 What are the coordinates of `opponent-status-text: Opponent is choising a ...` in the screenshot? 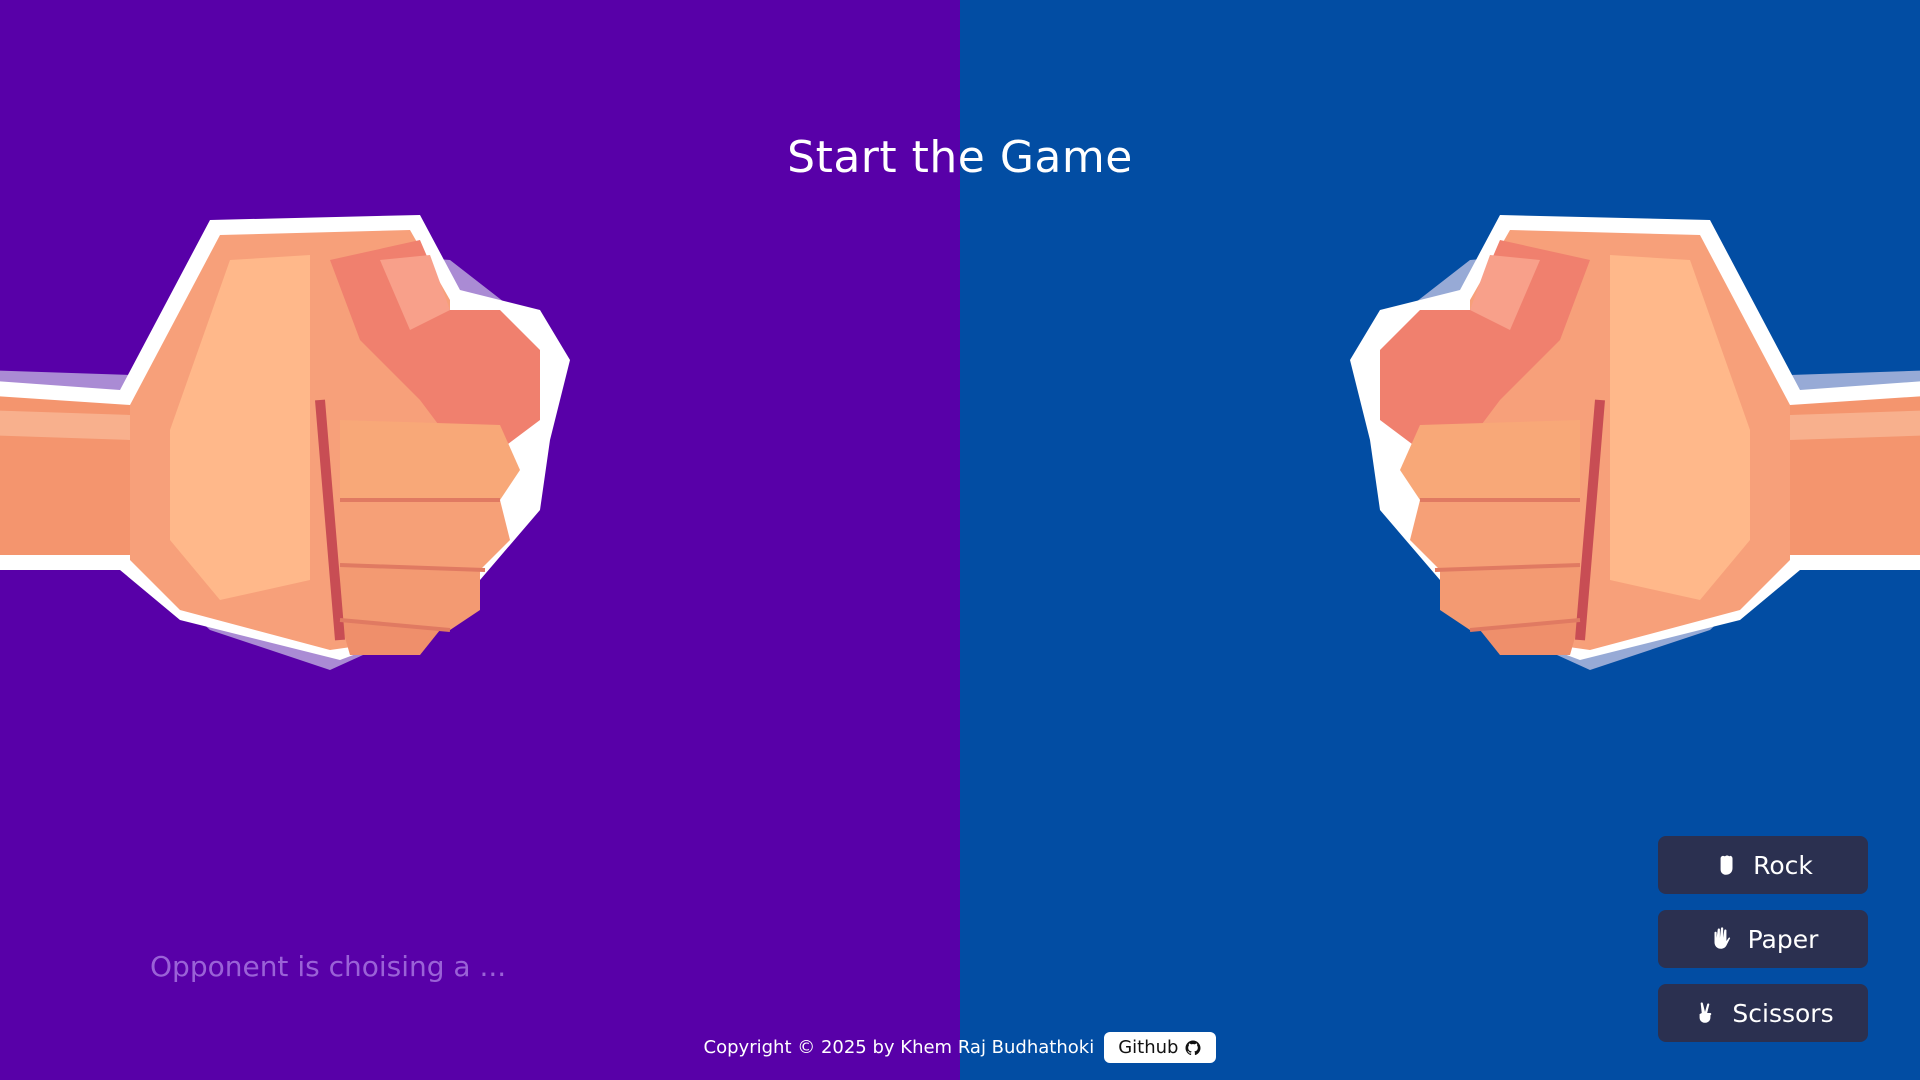 It's located at (328, 966).